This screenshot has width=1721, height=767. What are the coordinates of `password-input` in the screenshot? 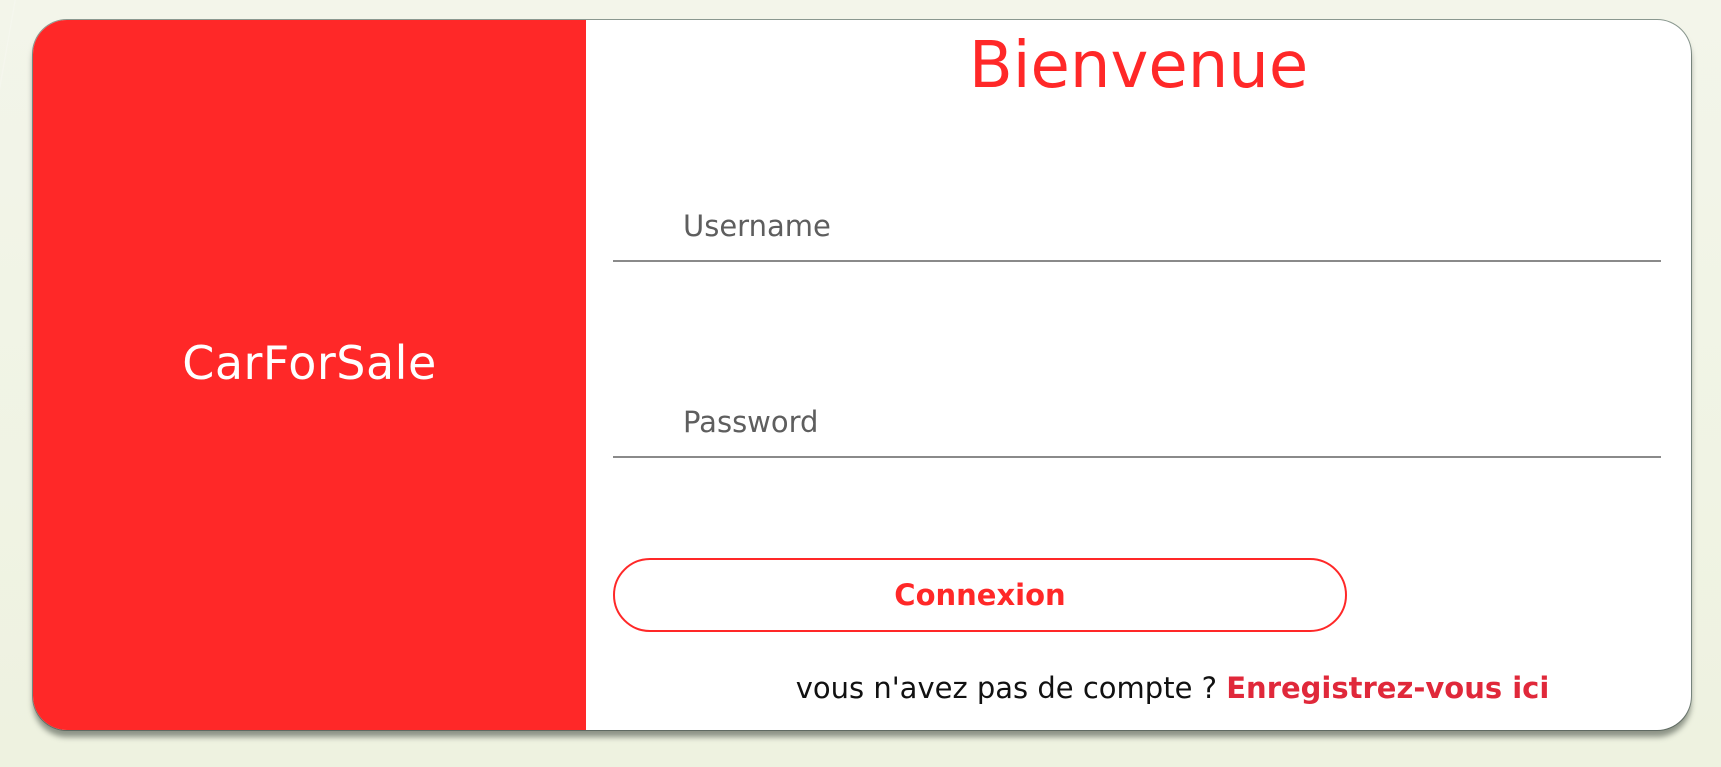 It's located at (1137, 423).